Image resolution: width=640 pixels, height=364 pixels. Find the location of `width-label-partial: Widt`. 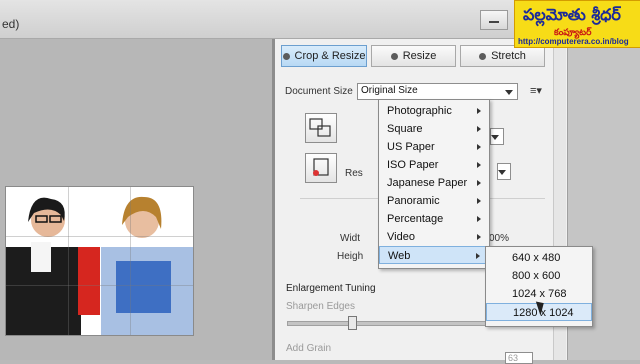

width-label-partial: Widt is located at coordinates (350, 238).